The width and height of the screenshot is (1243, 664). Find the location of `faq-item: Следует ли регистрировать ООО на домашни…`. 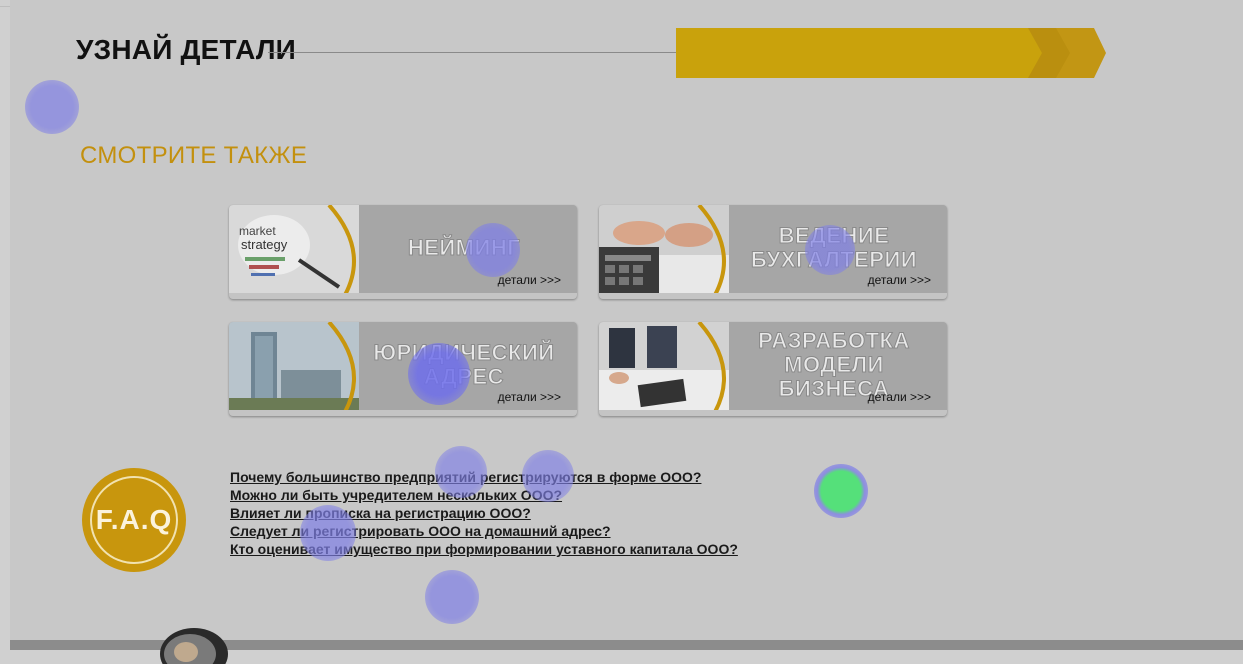

faq-item: Следует ли регистрировать ООО на домашни… is located at coordinates (484, 532).